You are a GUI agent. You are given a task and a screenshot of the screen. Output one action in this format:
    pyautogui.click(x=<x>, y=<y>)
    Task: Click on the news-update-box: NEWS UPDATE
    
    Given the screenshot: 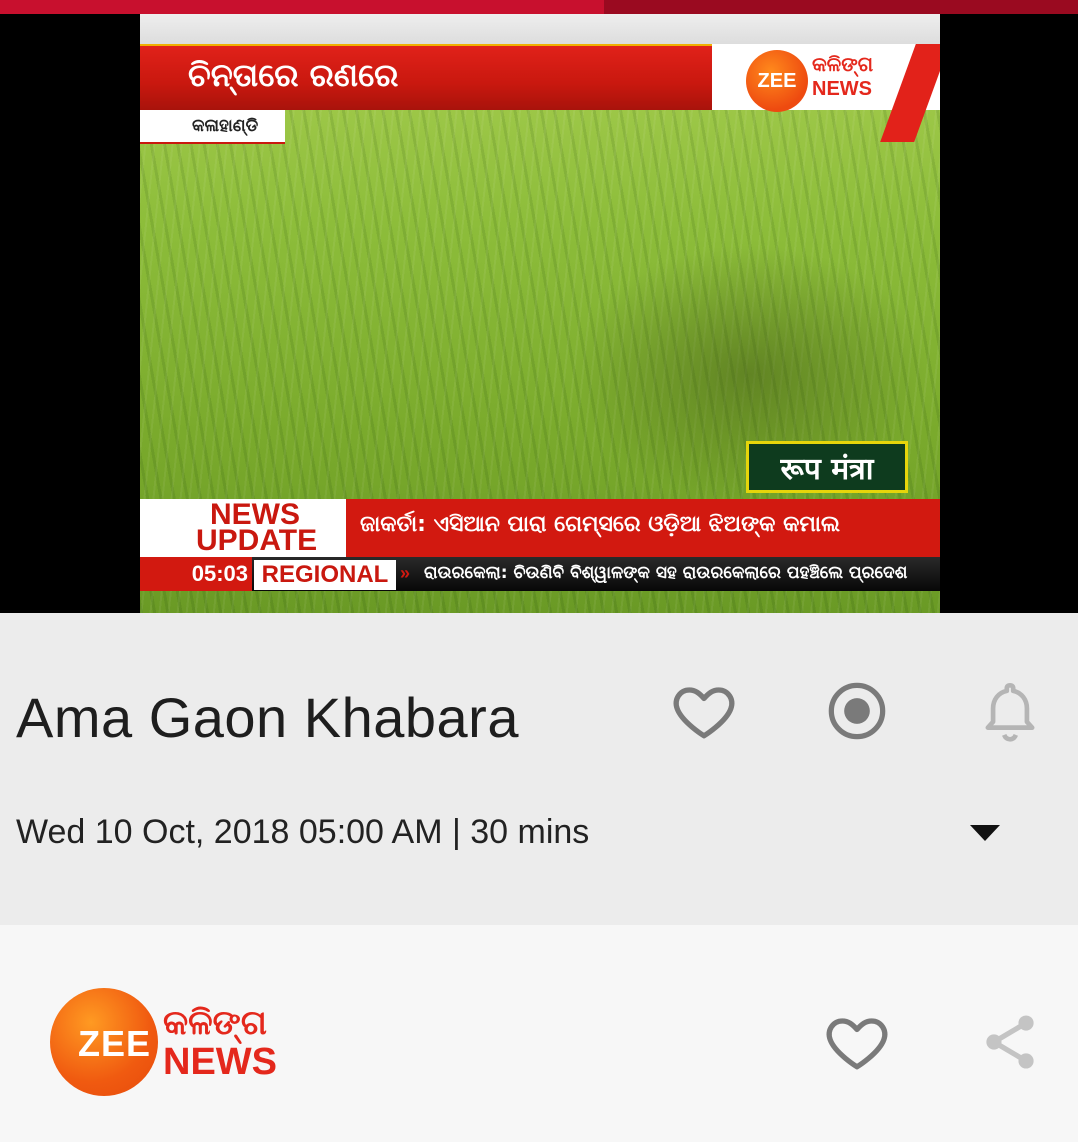 What is the action you would take?
    pyautogui.click(x=243, y=528)
    